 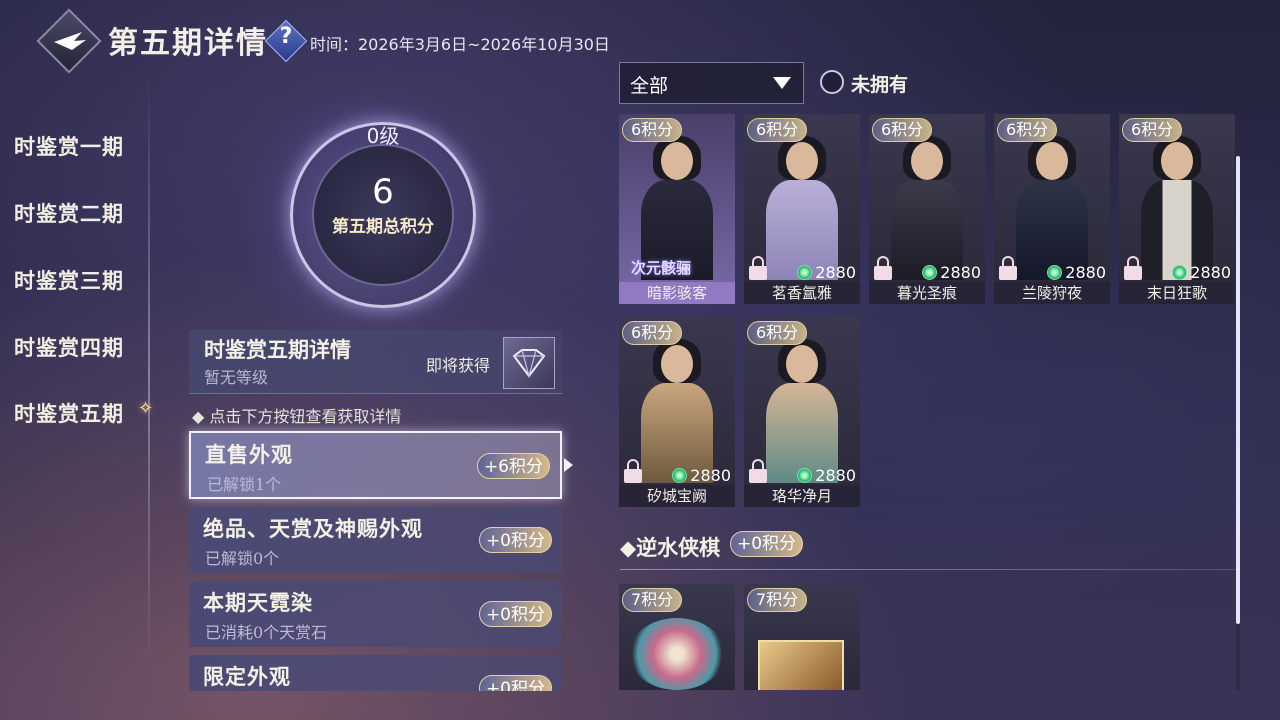 I want to click on gem-icon, so click(x=529, y=363).